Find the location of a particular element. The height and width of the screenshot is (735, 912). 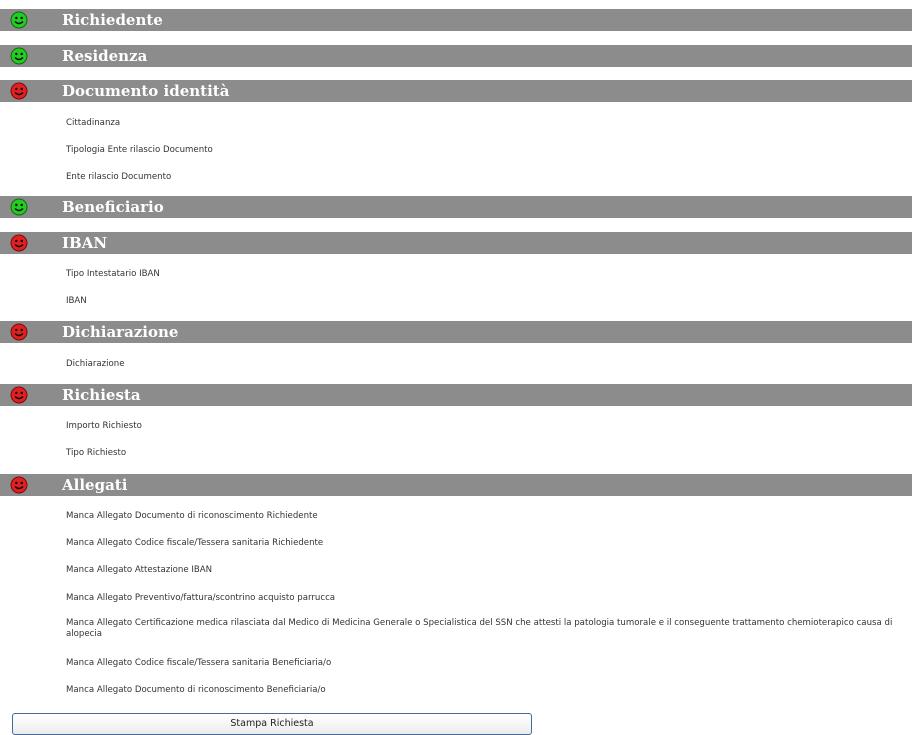

section-header-allegati: Allegati is located at coordinates (456, 485).